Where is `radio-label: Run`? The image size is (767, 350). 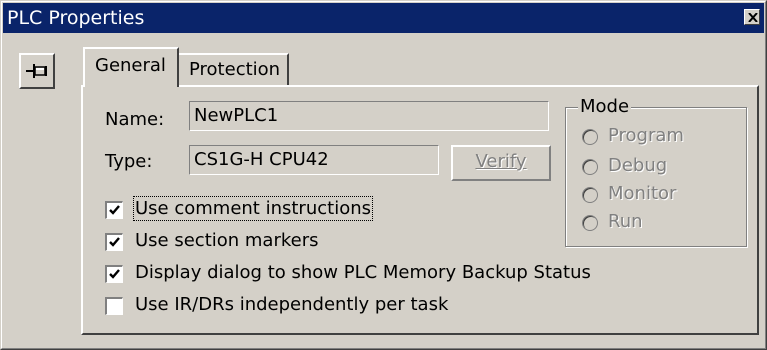 radio-label: Run is located at coordinates (625, 221).